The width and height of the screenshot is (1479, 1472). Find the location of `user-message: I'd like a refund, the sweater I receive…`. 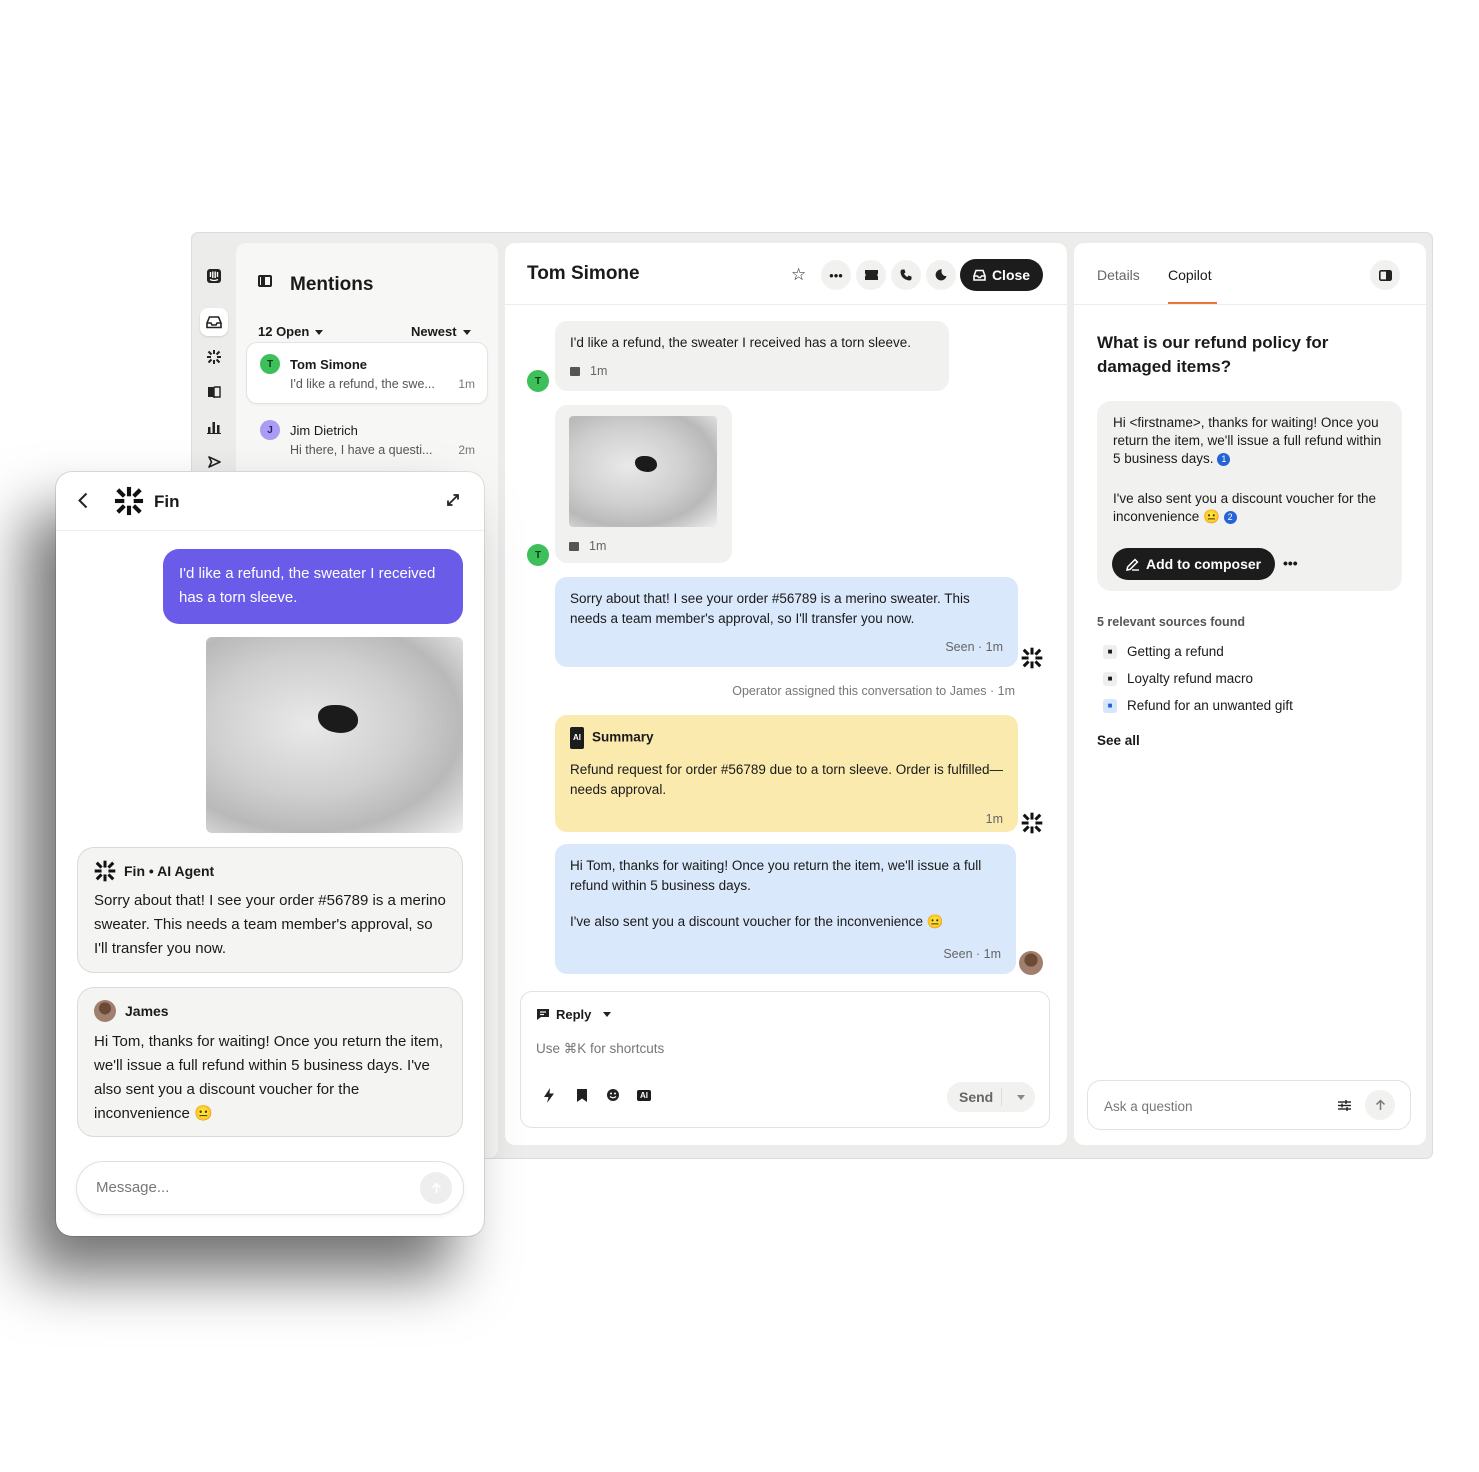

user-message: I'd like a refund, the sweater I receive… is located at coordinates (313, 586).